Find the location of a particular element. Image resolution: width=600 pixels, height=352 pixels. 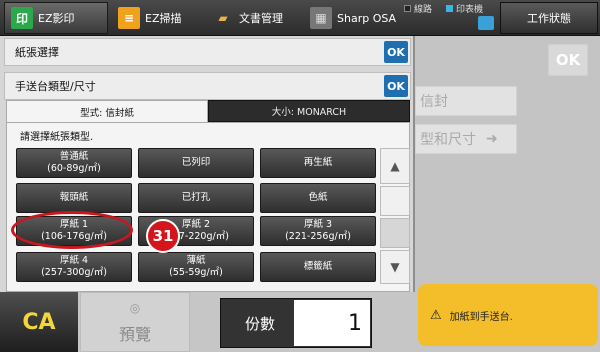

paper-type-heavy-3: 厚紙 3 (221-256g/㎡) is located at coordinates (318, 231).